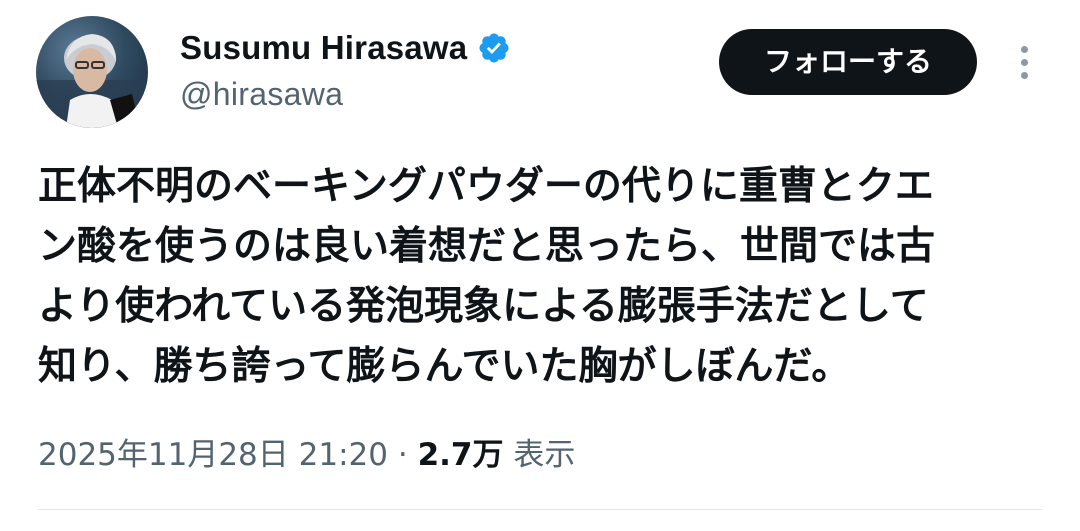 The width and height of the screenshot is (1080, 531). What do you see at coordinates (487, 246) in the screenshot?
I see `tweet-text-line: ン酸を使うのは良い着想だと思ったら、世間では古` at bounding box center [487, 246].